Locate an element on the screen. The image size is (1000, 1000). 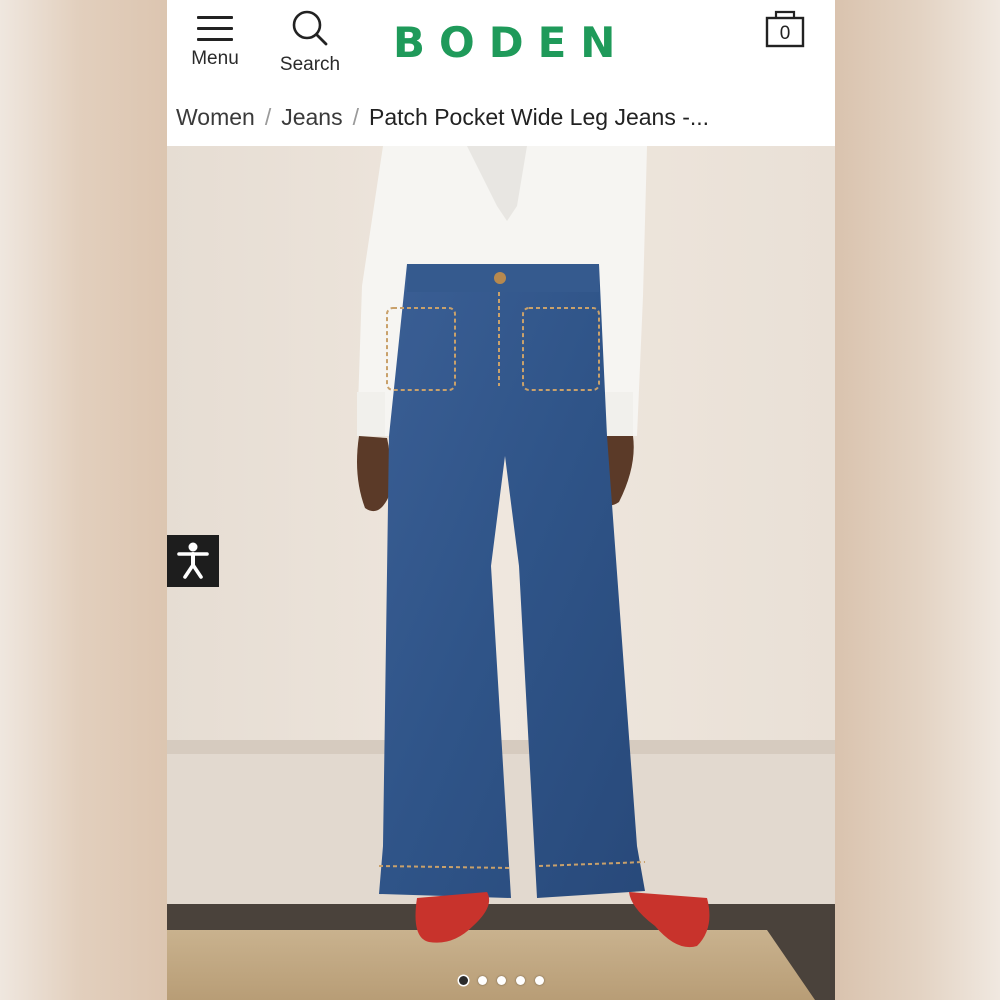
breadcrumb-women: Women is located at coordinates (215, 117).